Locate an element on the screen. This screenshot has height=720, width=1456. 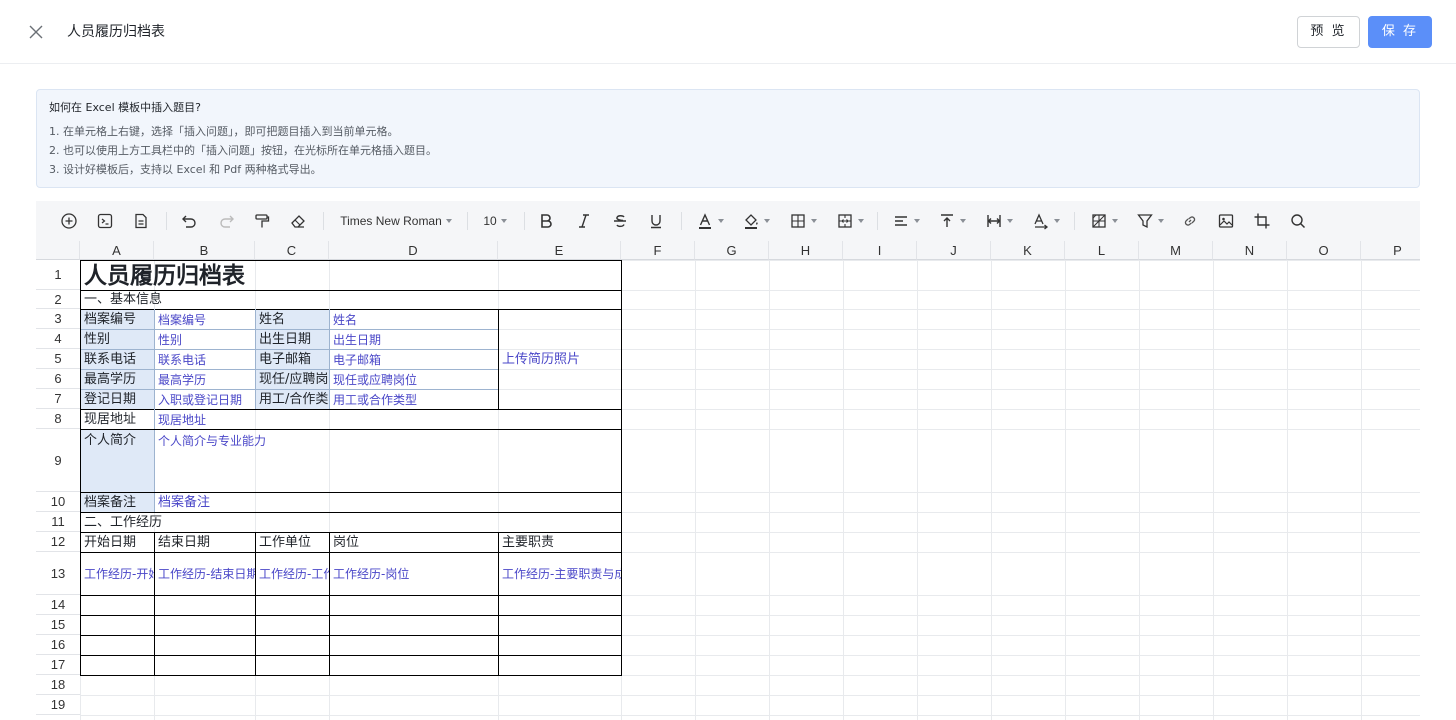
table-header-cell: 工作单位 is located at coordinates (292, 542).